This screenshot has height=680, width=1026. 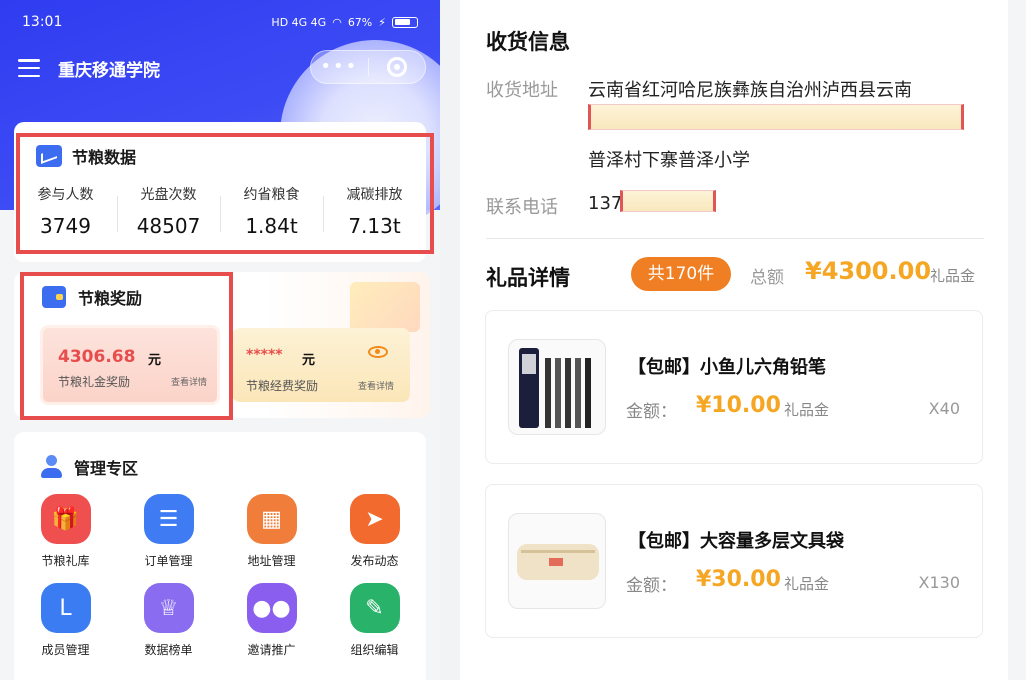 I want to click on item-count-badge: 共170件, so click(x=681, y=274).